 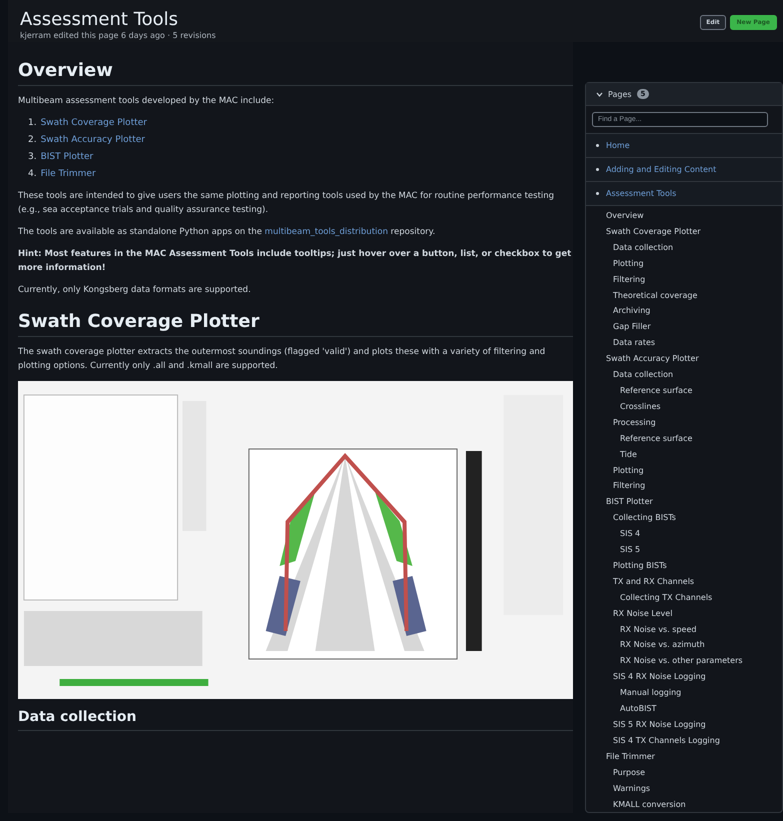 I want to click on toc-link: TX and RX Channels, so click(x=694, y=582).